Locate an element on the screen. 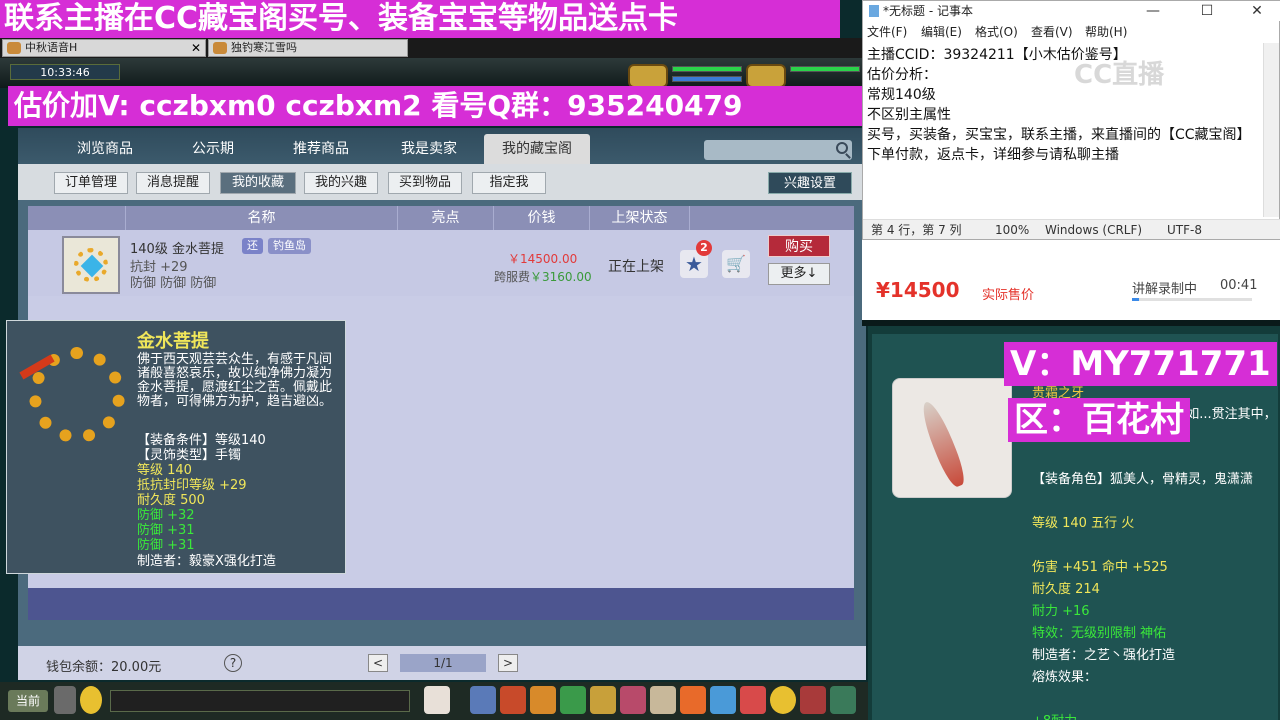  tab-recommend: 推荐商品 is located at coordinates (321, 149).